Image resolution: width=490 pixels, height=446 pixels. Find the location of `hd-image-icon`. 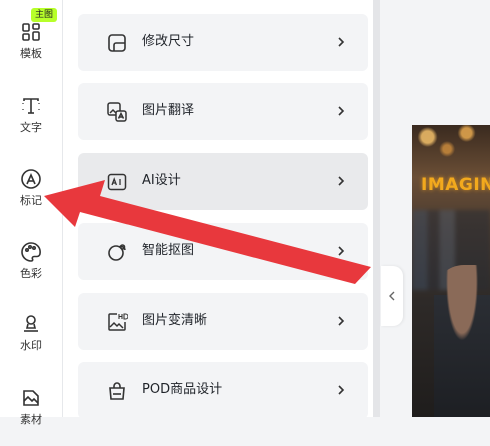

hd-image-icon is located at coordinates (118, 322).